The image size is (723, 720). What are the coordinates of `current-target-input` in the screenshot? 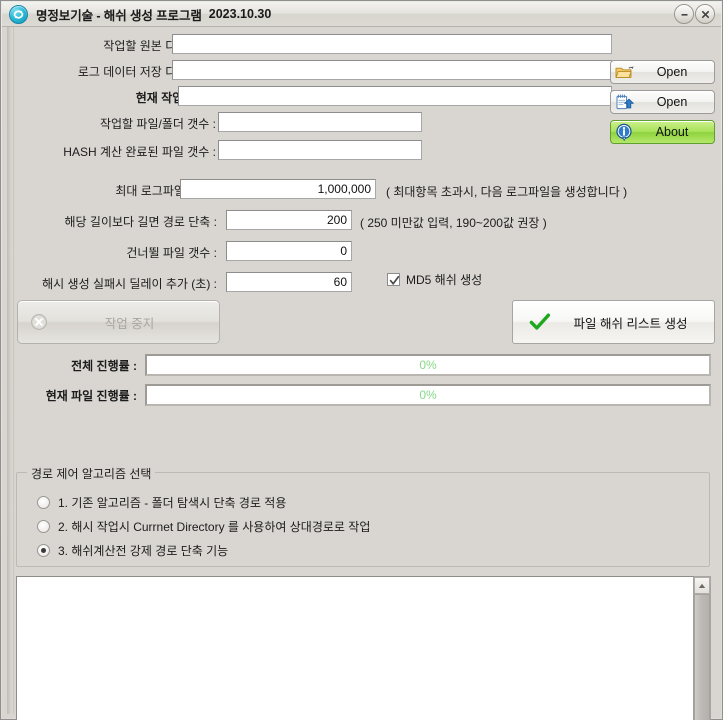 It's located at (395, 96).